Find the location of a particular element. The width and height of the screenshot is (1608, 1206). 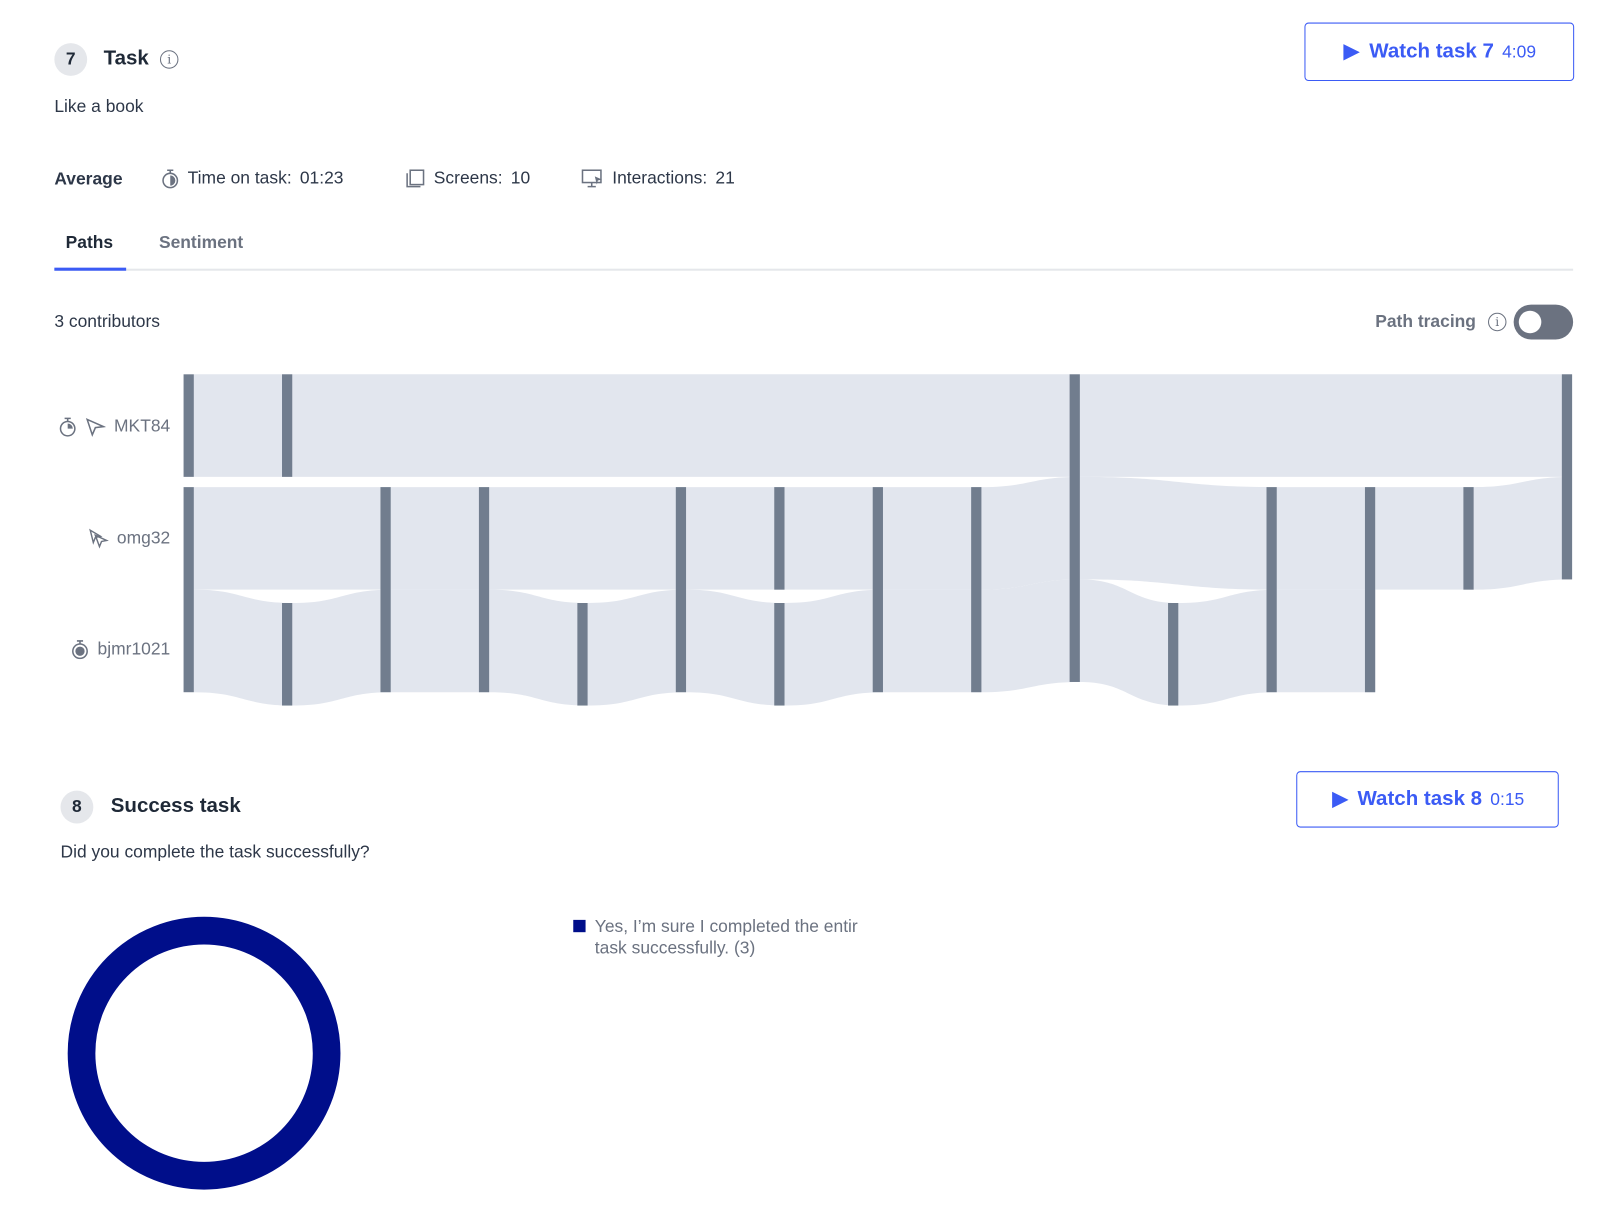

play-icon is located at coordinates (1340, 799).